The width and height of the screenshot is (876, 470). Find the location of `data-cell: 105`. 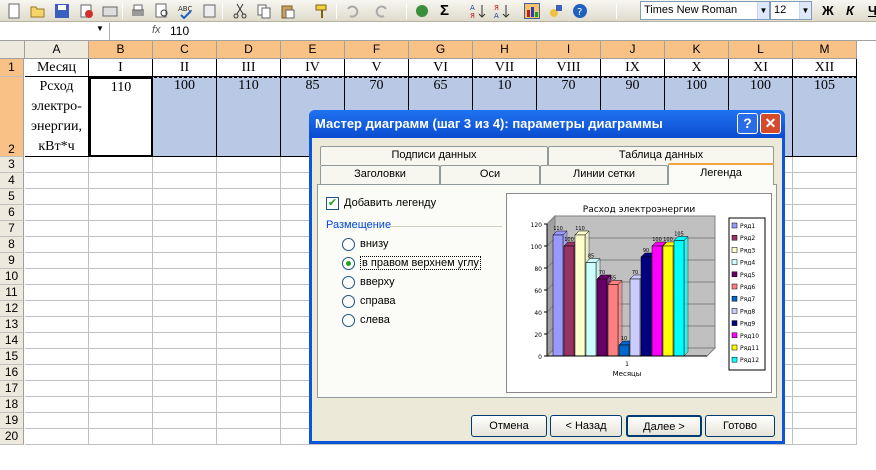

data-cell: 105 is located at coordinates (825, 117).